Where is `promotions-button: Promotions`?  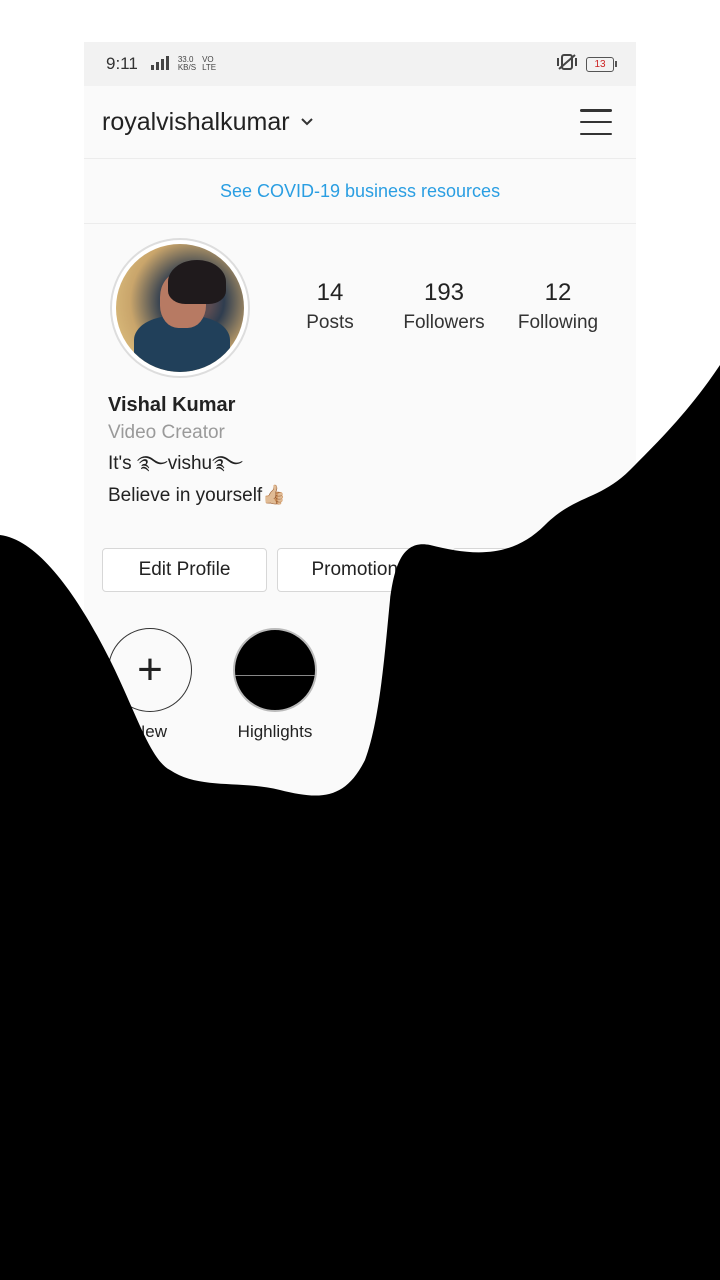 promotions-button: Promotions is located at coordinates (359, 570).